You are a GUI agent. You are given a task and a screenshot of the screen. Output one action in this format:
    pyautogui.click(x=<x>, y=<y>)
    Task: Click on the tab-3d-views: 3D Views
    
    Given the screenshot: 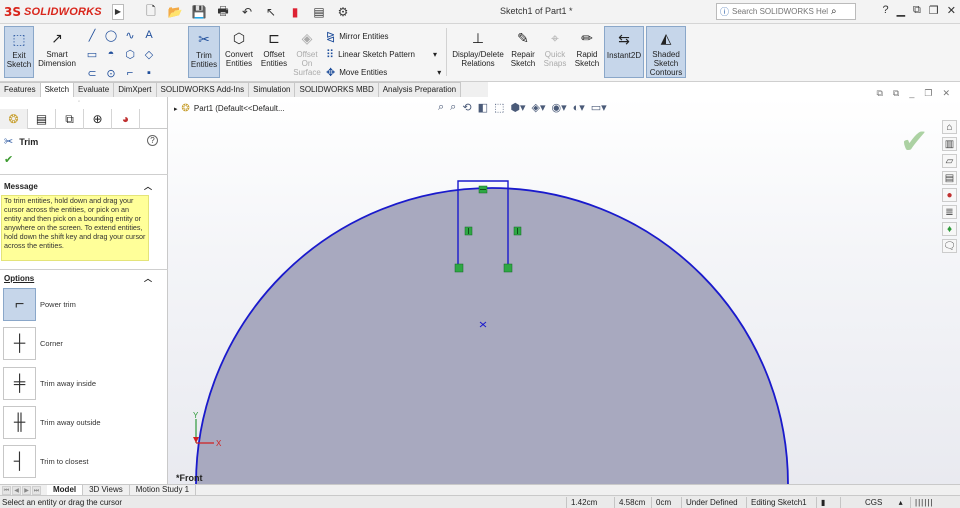 What is the action you would take?
    pyautogui.click(x=106, y=490)
    